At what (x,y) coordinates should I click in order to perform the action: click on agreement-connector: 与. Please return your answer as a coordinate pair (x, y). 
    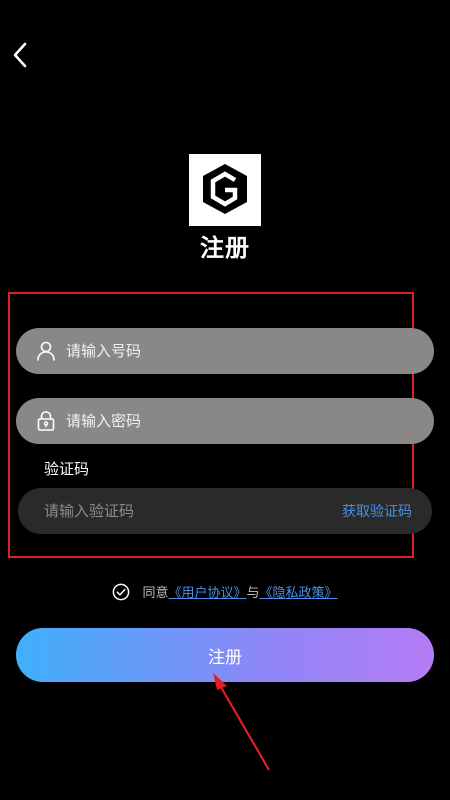
    Looking at the image, I should click on (253, 593).